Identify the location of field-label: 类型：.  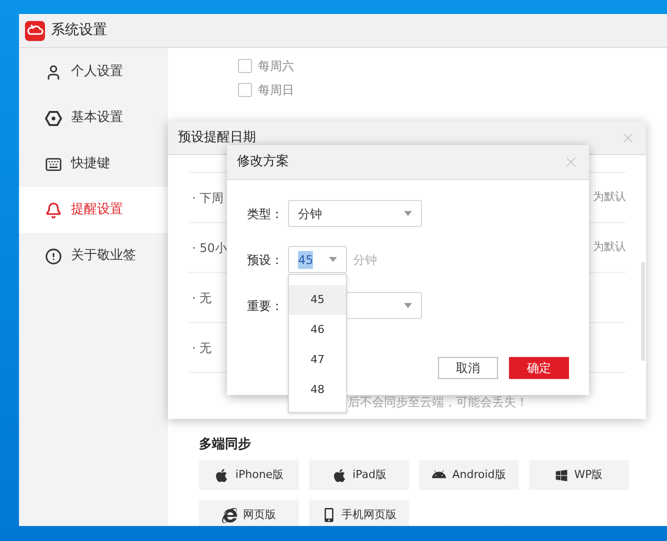
(265, 214).